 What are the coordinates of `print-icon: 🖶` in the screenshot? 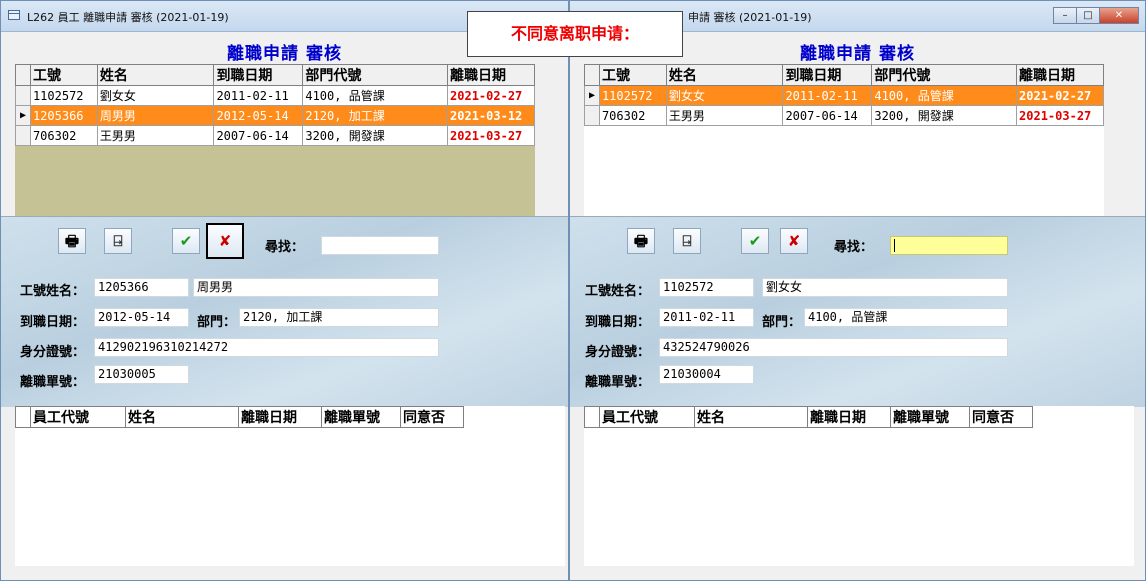 It's located at (72, 241).